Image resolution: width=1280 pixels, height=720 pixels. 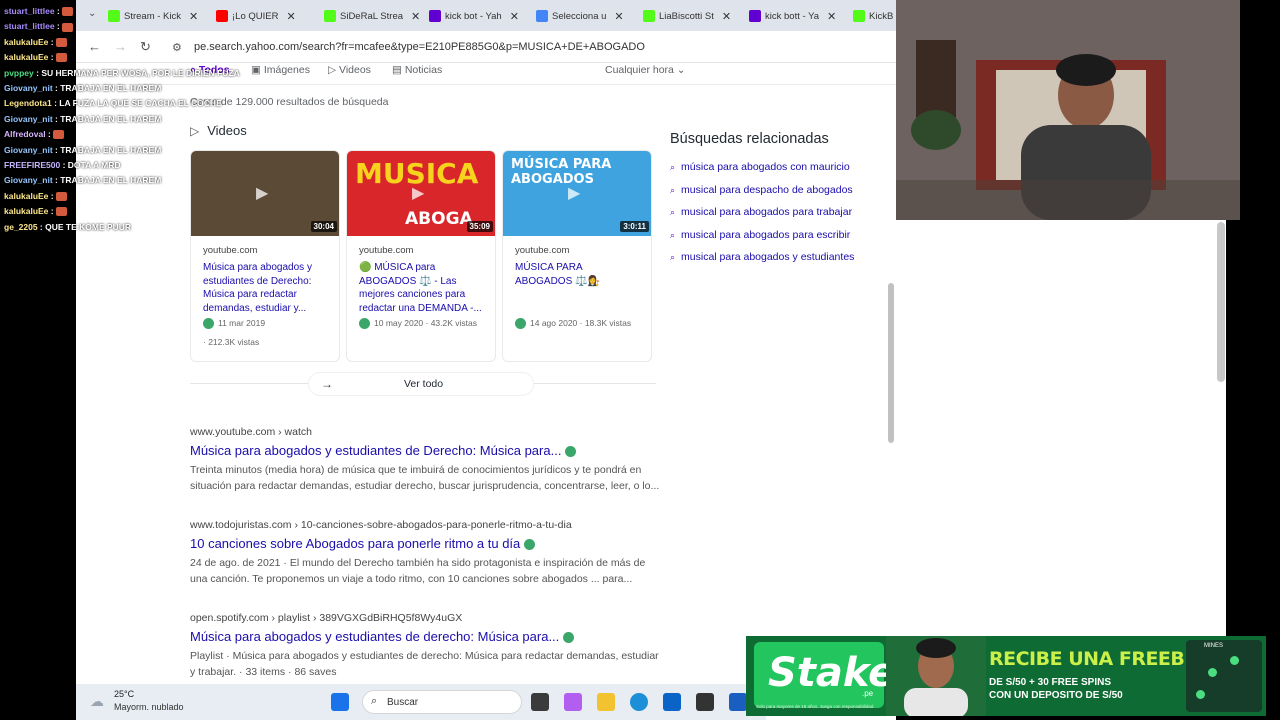 I want to click on filter-imagenes: ▣ Imágenes, so click(x=280, y=70).